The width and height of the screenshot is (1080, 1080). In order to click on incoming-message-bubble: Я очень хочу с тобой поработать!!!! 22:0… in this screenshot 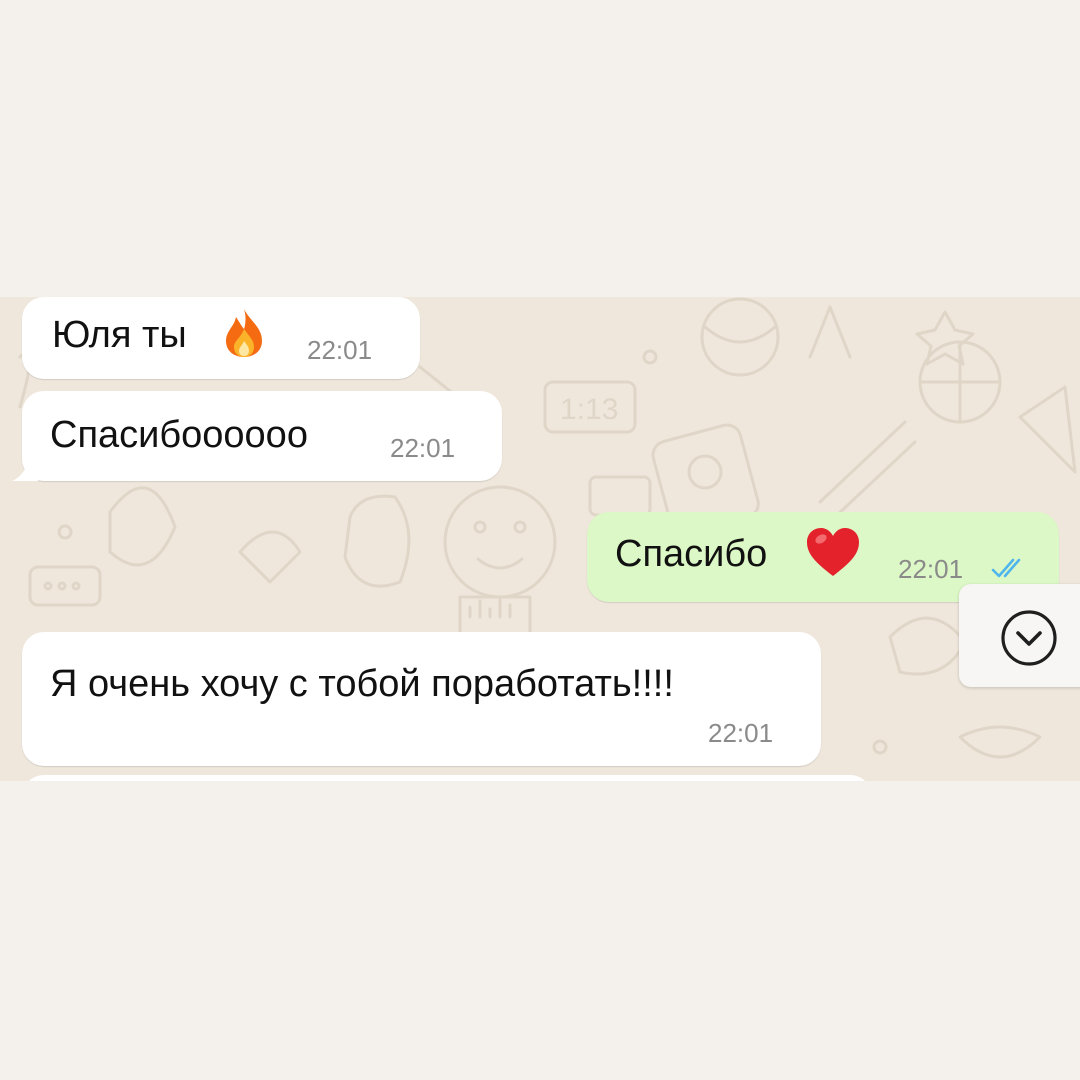, I will do `click(421, 699)`.